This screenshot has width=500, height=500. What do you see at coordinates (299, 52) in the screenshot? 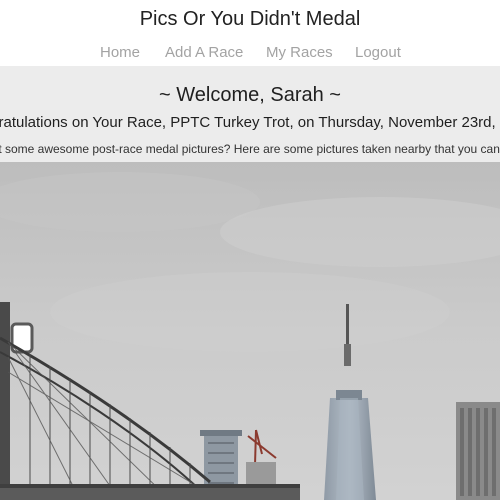
I see `nav-my-races-link: My Races` at bounding box center [299, 52].